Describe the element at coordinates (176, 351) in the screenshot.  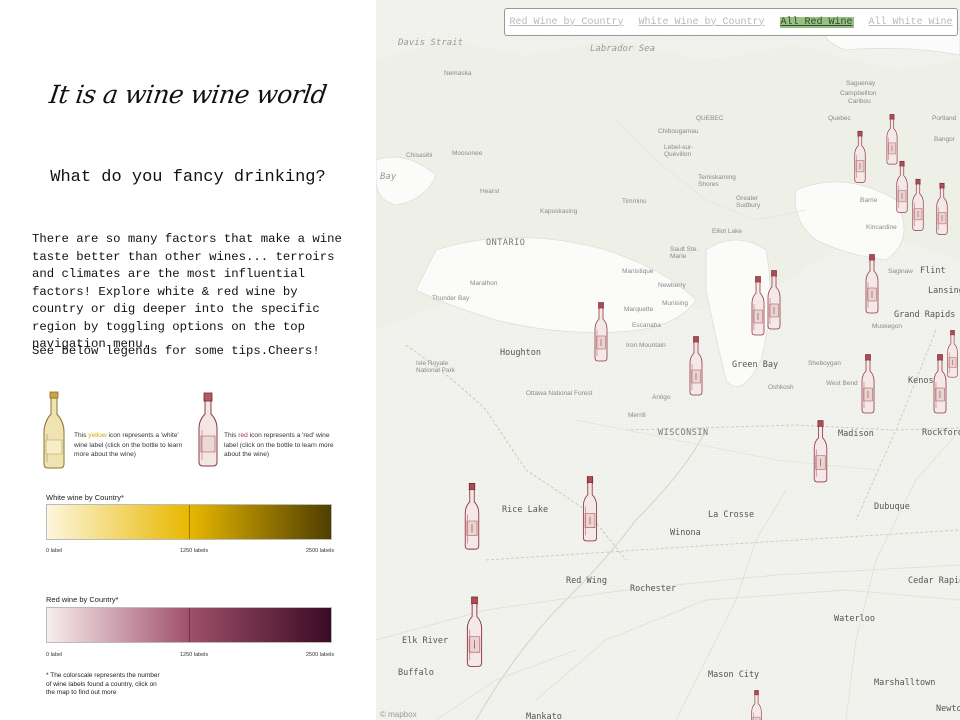
I see `tips-text: See below legends for some tips.Cheers!` at that location.